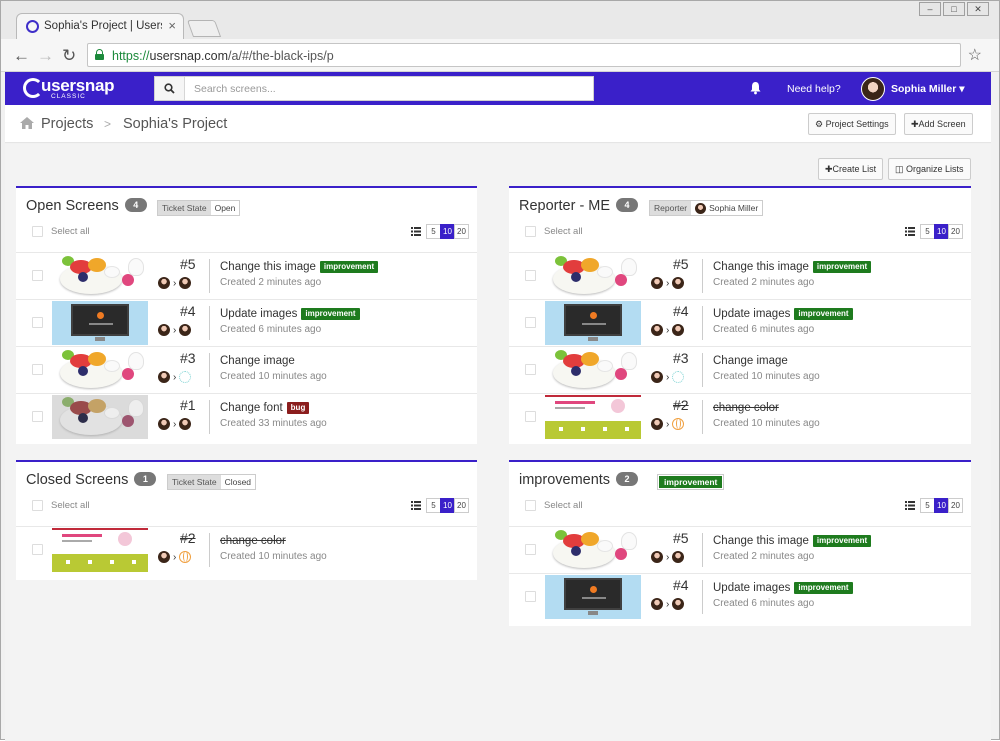  Describe the element at coordinates (755, 88) in the screenshot. I see `bell-icon` at that location.